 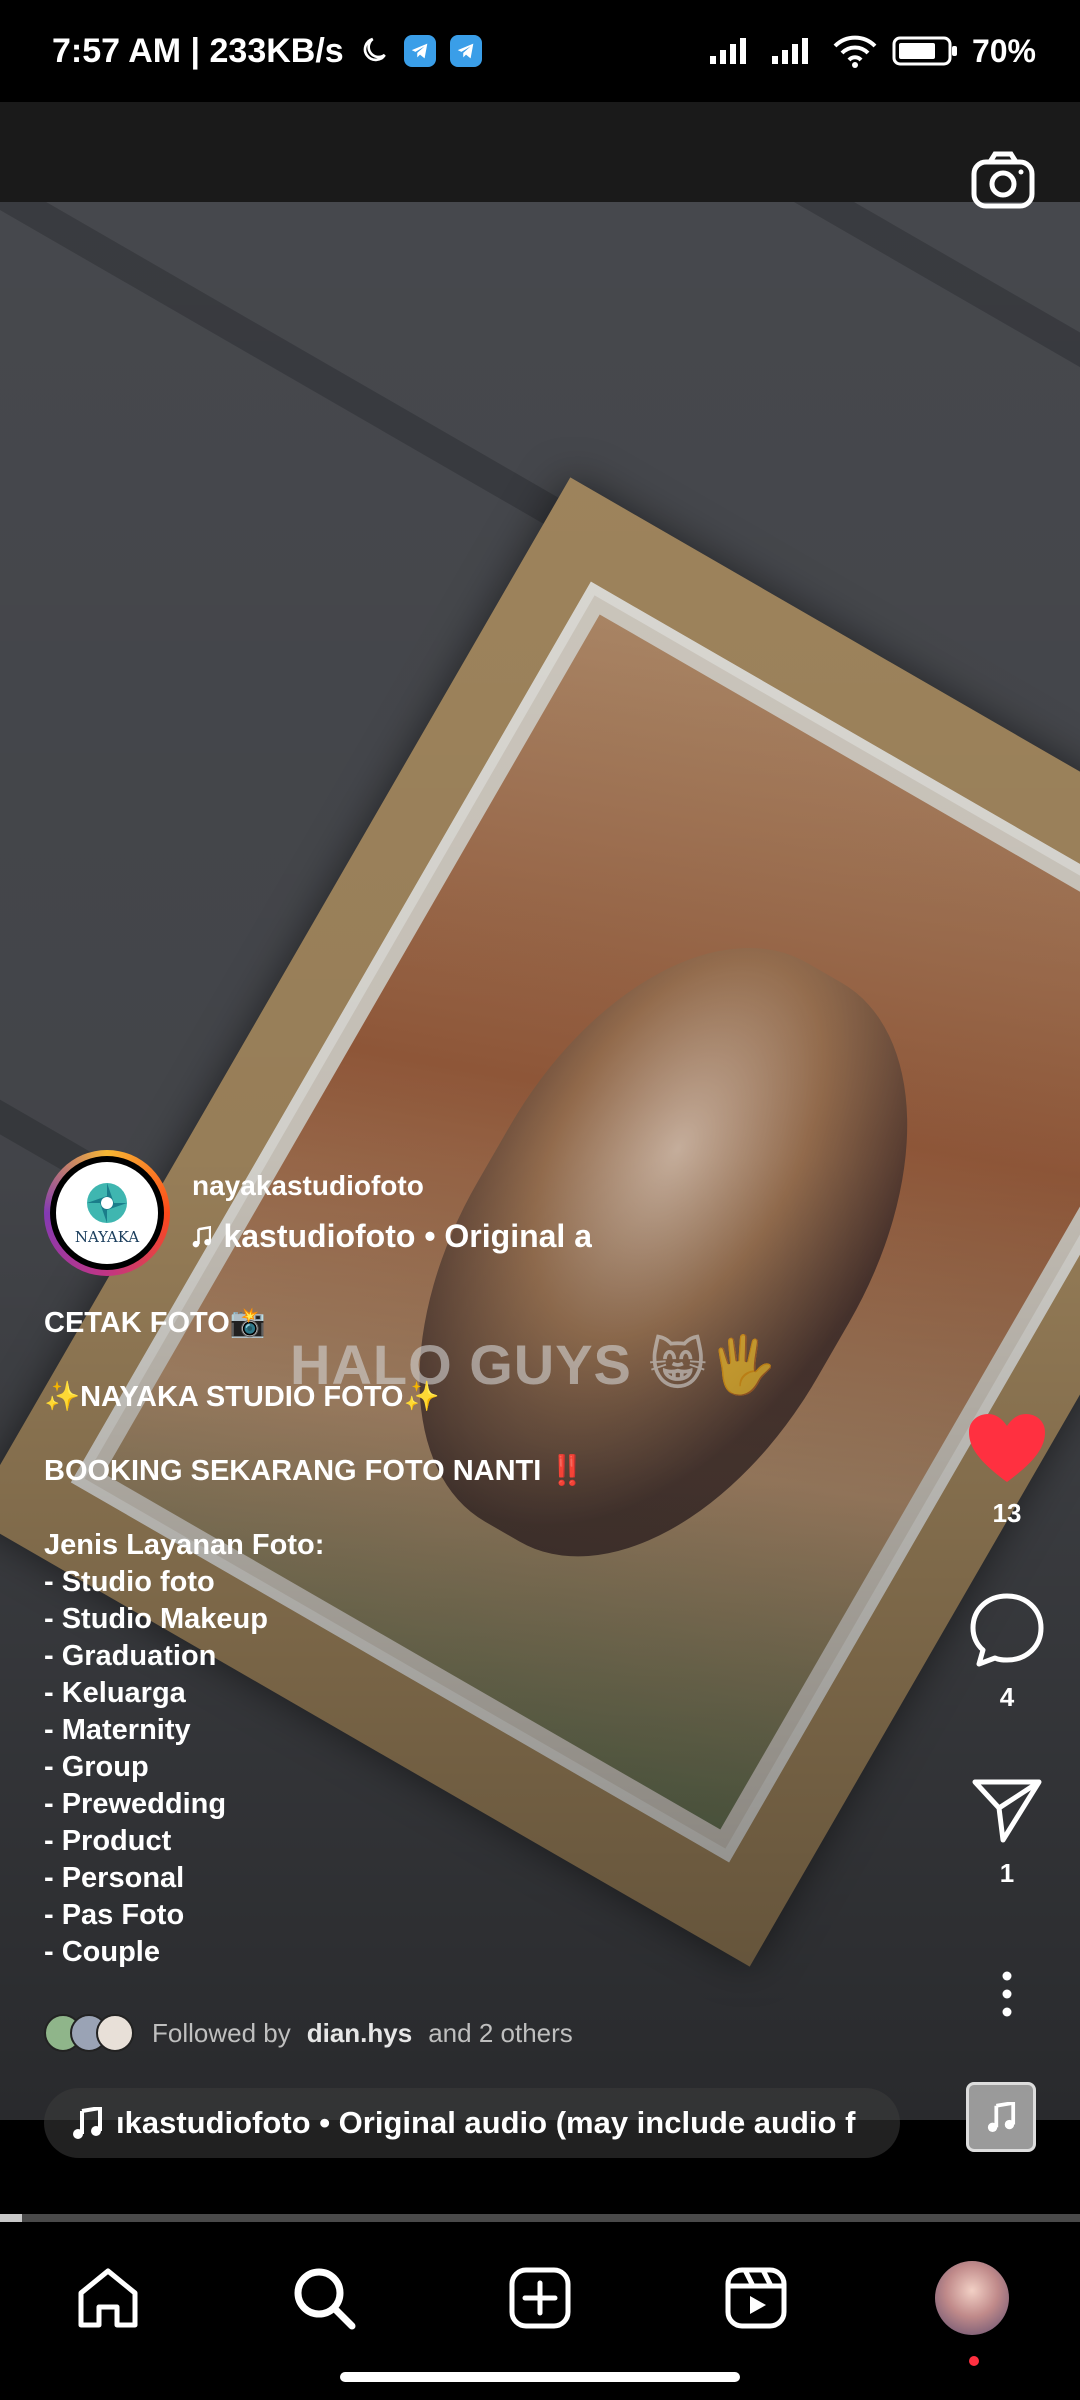 What do you see at coordinates (96, 1767) in the screenshot?
I see `caption-line: - Group` at bounding box center [96, 1767].